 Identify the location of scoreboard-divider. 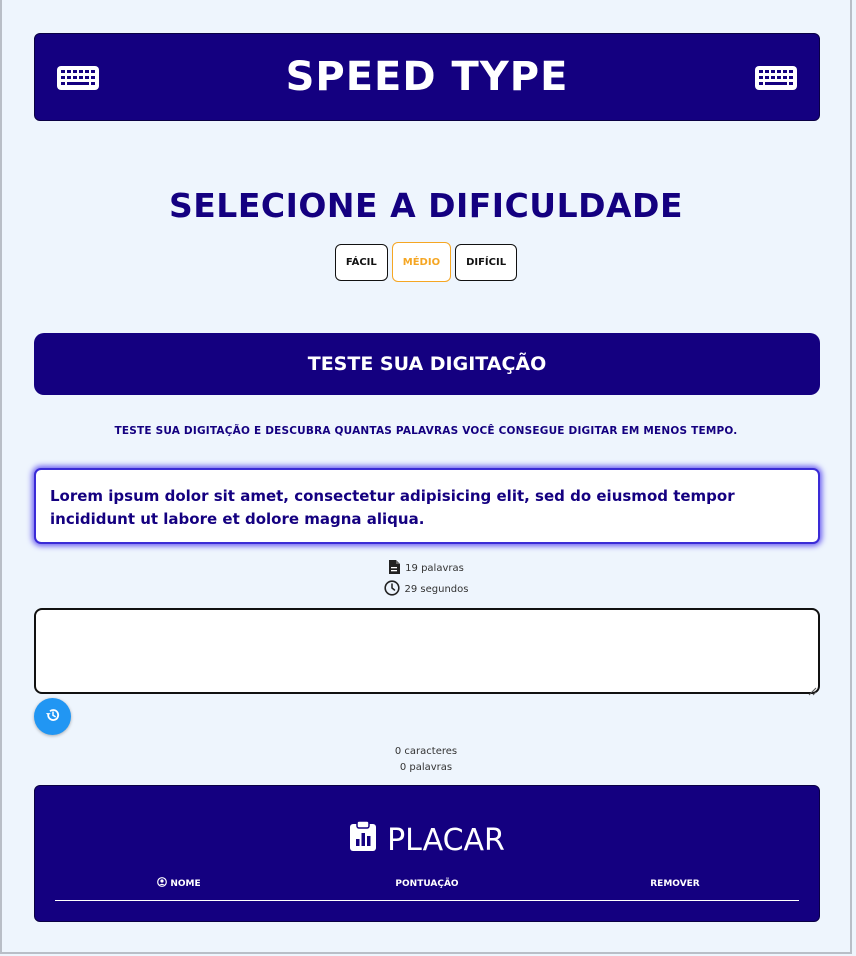
(427, 900).